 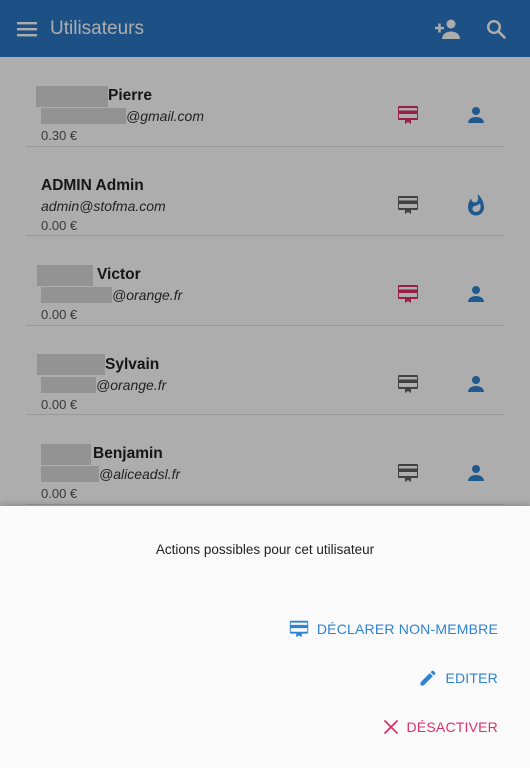 What do you see at coordinates (471, 678) in the screenshot?
I see `edit-label: EDITER` at bounding box center [471, 678].